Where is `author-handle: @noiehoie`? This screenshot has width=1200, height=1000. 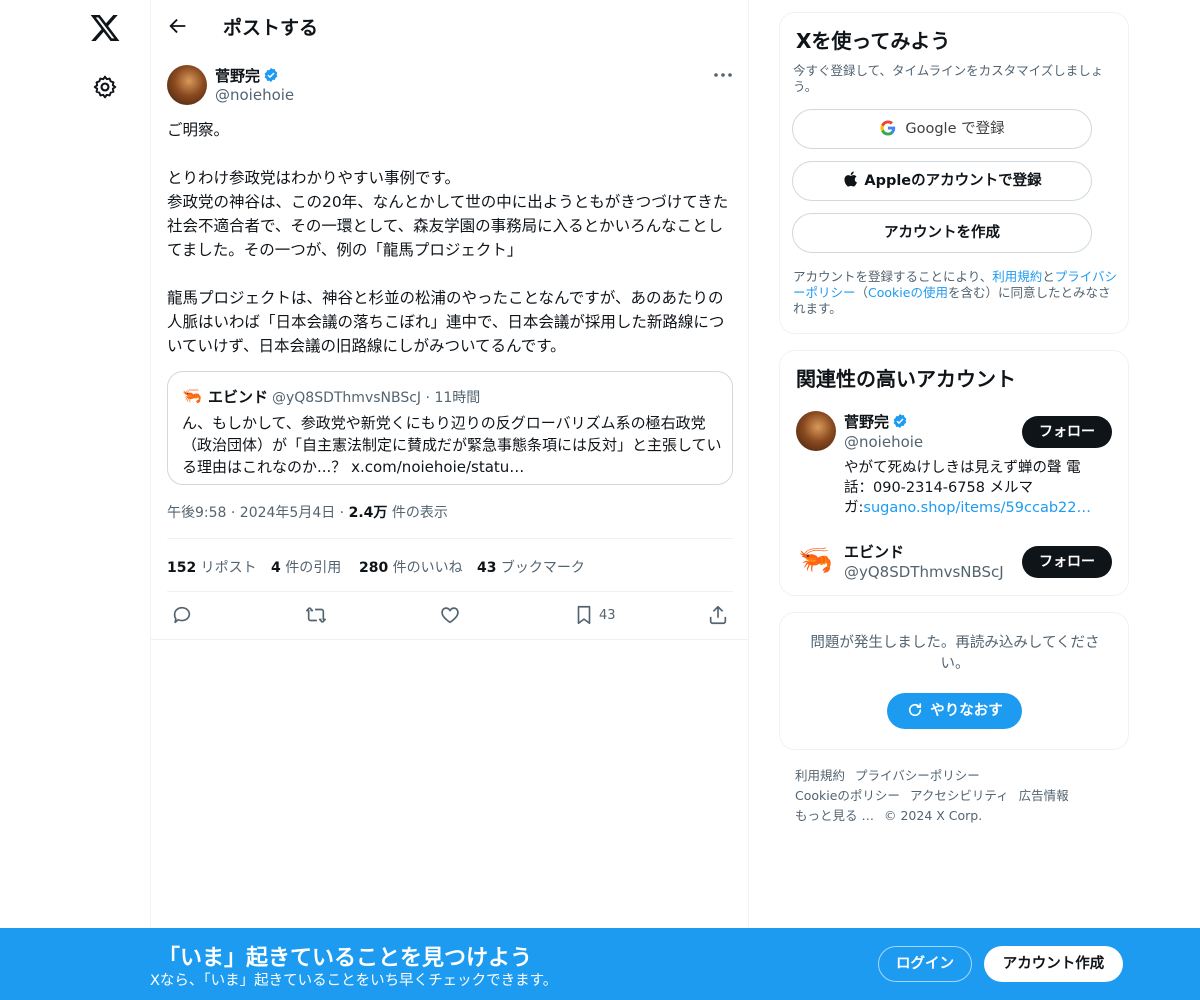 author-handle: @noiehoie is located at coordinates (254, 95).